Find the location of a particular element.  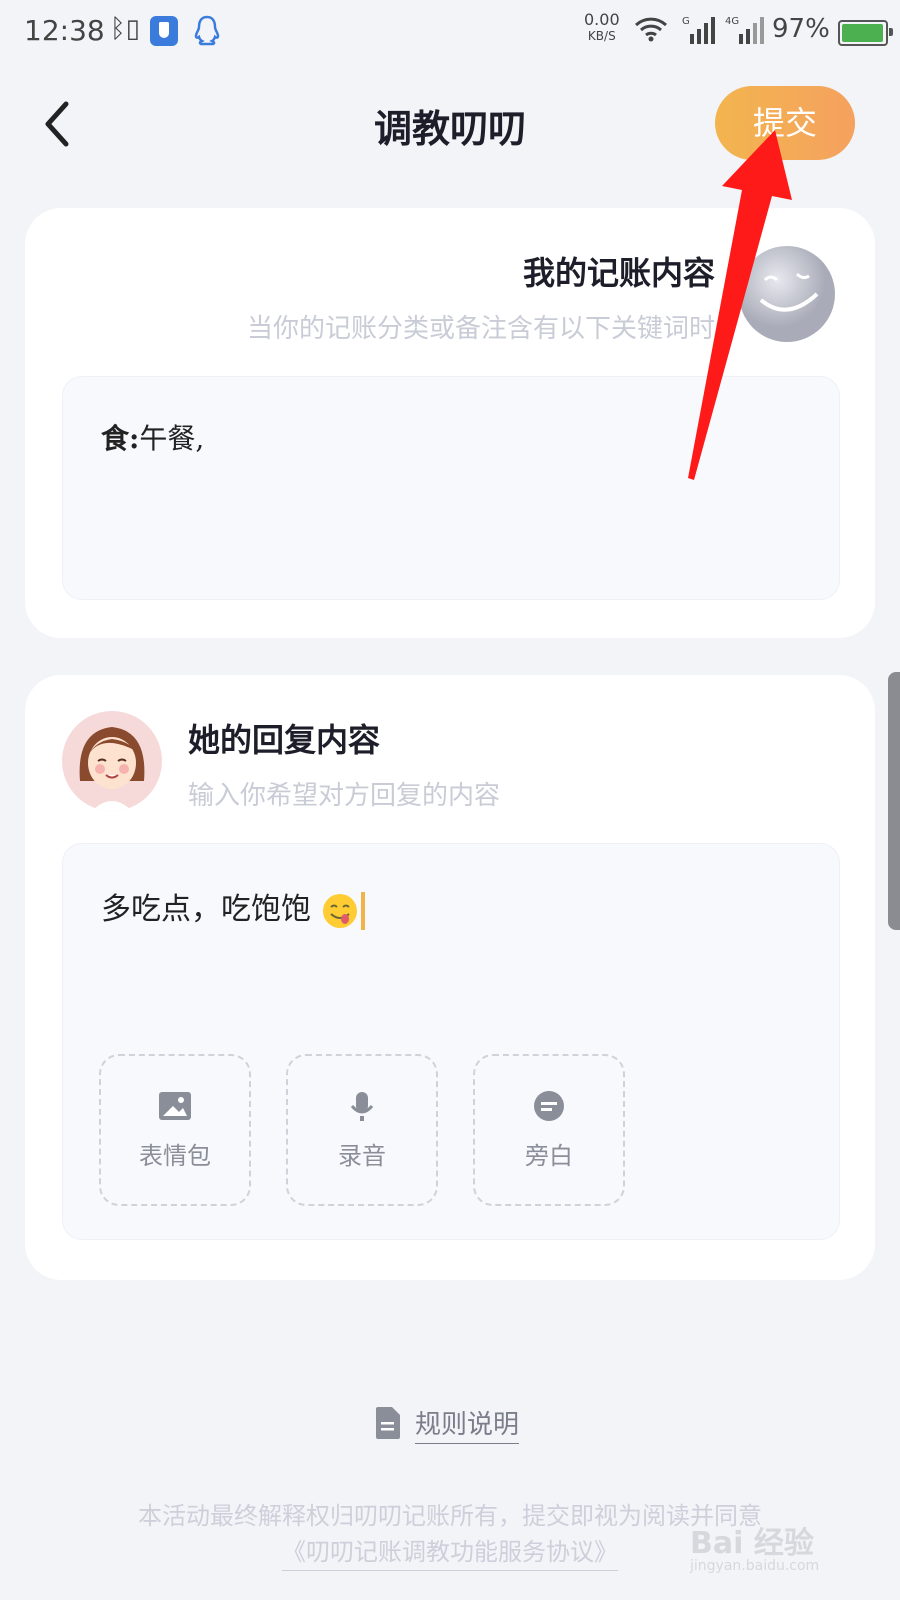

yum-emoji-icon is located at coordinates (339, 911).